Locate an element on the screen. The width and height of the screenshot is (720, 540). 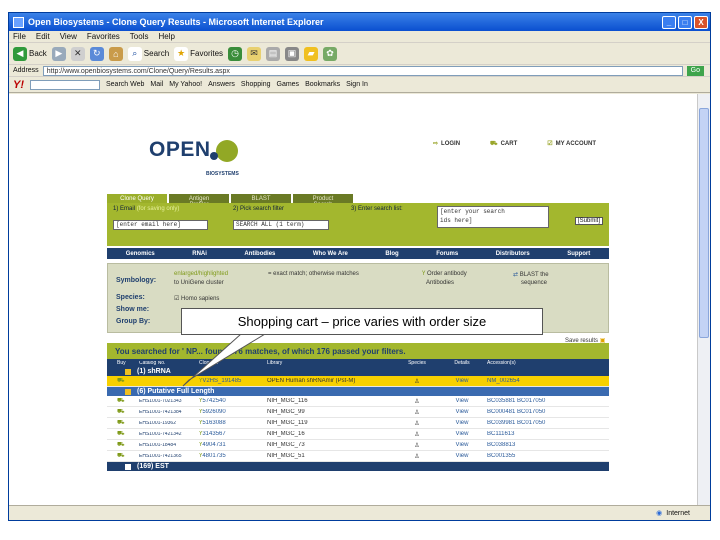
row-catalog: EHS1001-7421365 is located at coordinates (169, 456).